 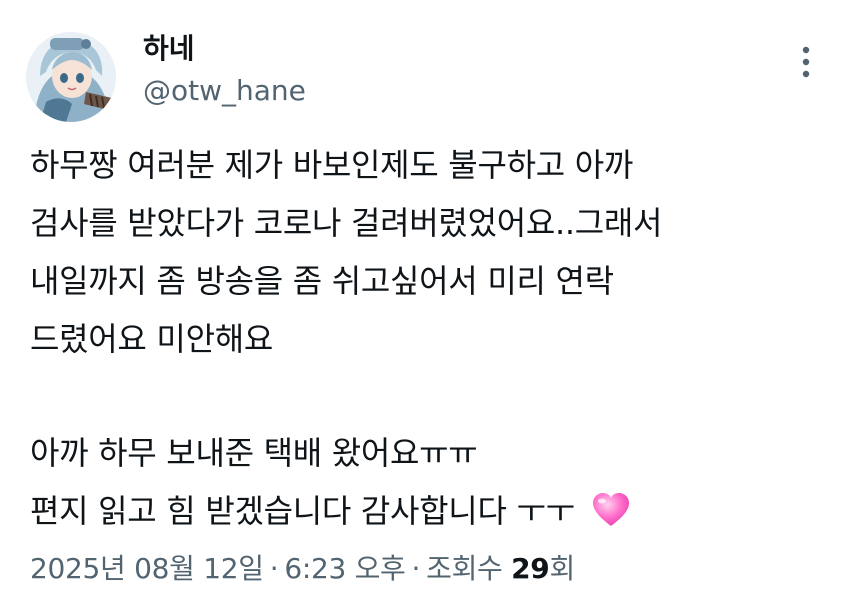 I want to click on tweet-line-text: 편지 읽고 힘 받겠습니다 감사합니다 ㅜㅜ, so click(x=302, y=511).